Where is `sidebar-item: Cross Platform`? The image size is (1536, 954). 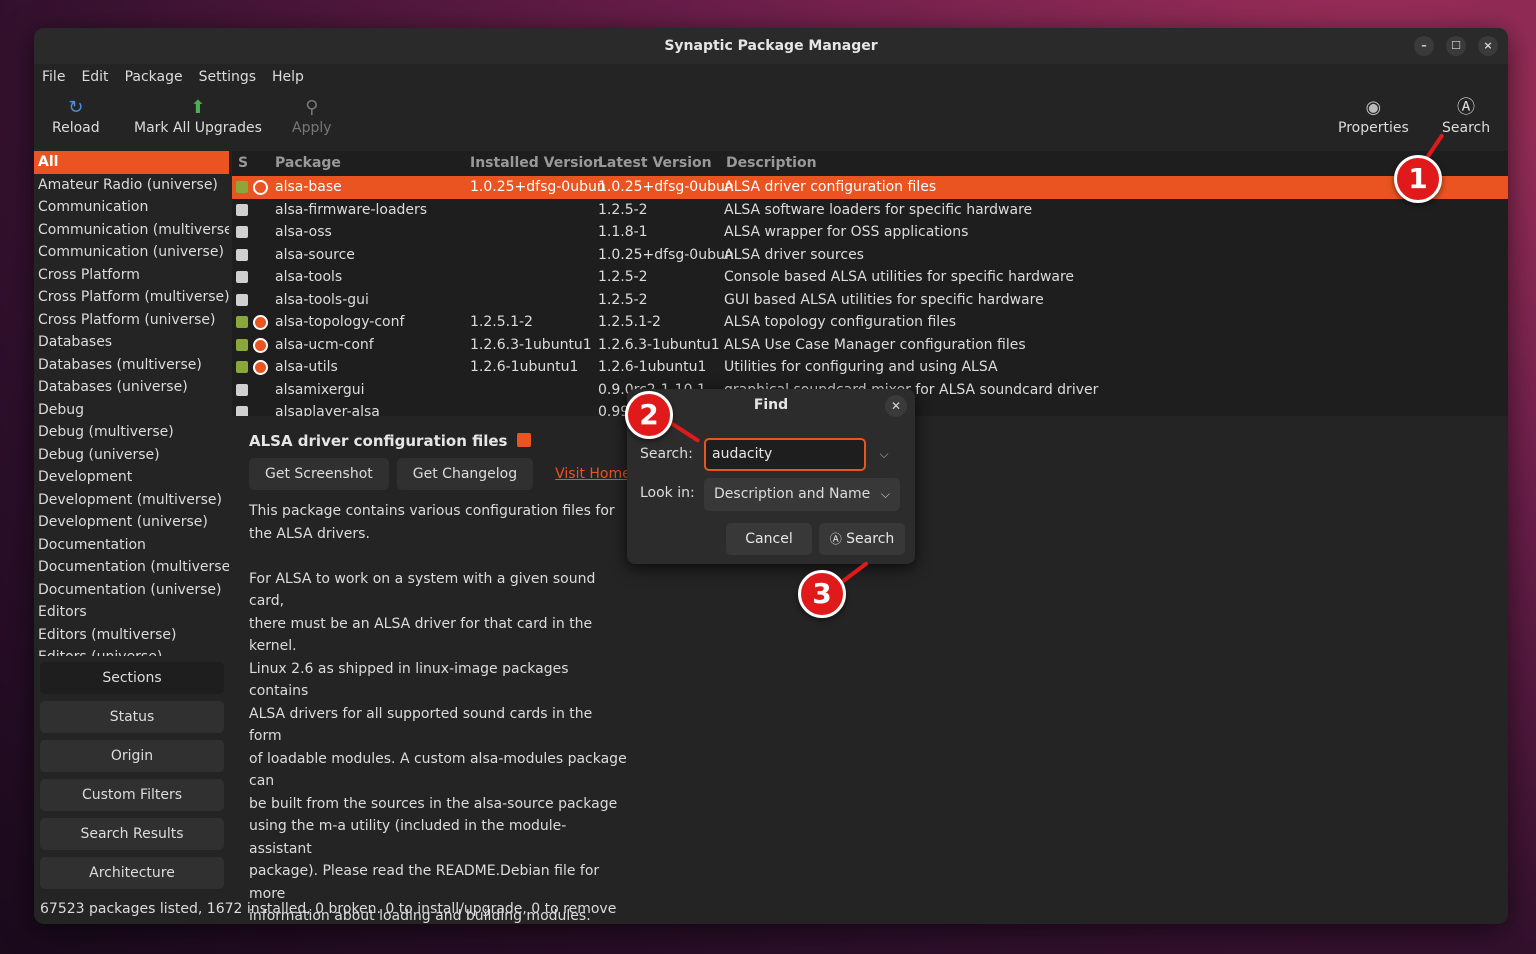
sidebar-item: Cross Platform is located at coordinates (131, 275).